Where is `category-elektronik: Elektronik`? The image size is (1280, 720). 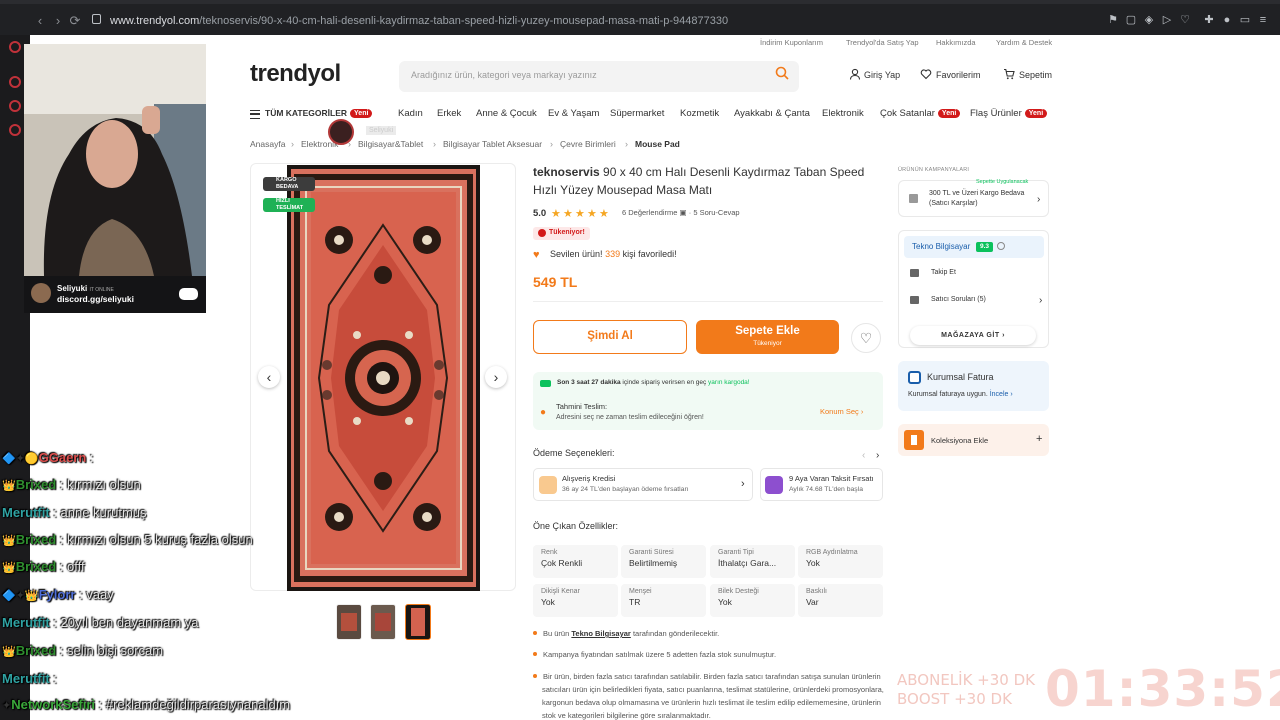 category-elektronik: Elektronik is located at coordinates (843, 115).